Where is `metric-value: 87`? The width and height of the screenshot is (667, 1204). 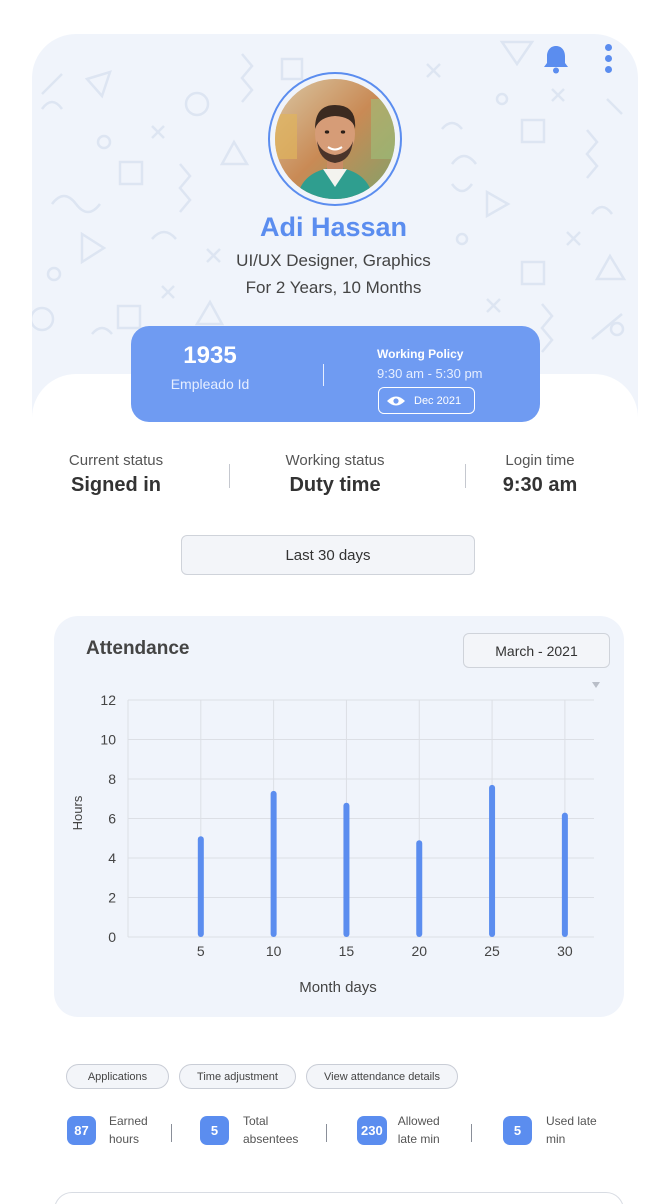 metric-value: 87 is located at coordinates (81, 1130).